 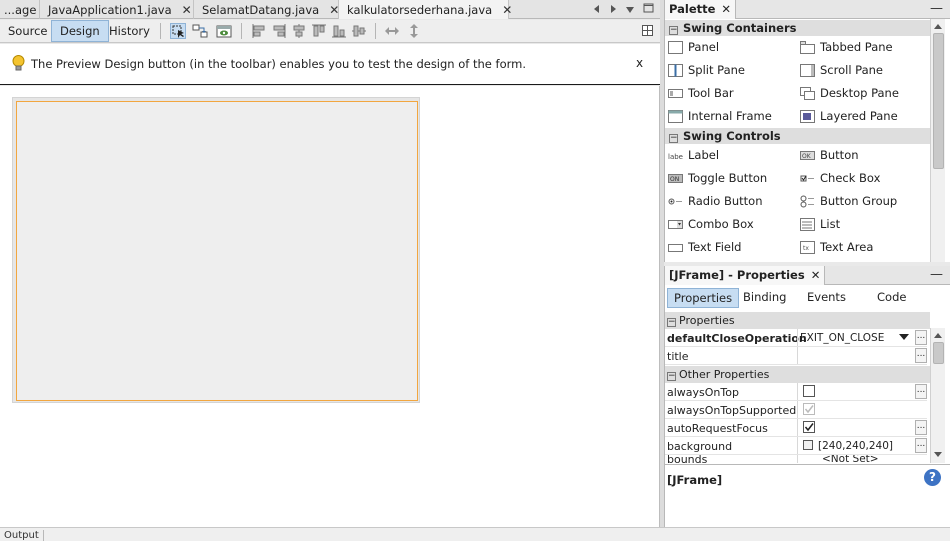 I want to click on info-close-button: x, so click(x=639, y=63).